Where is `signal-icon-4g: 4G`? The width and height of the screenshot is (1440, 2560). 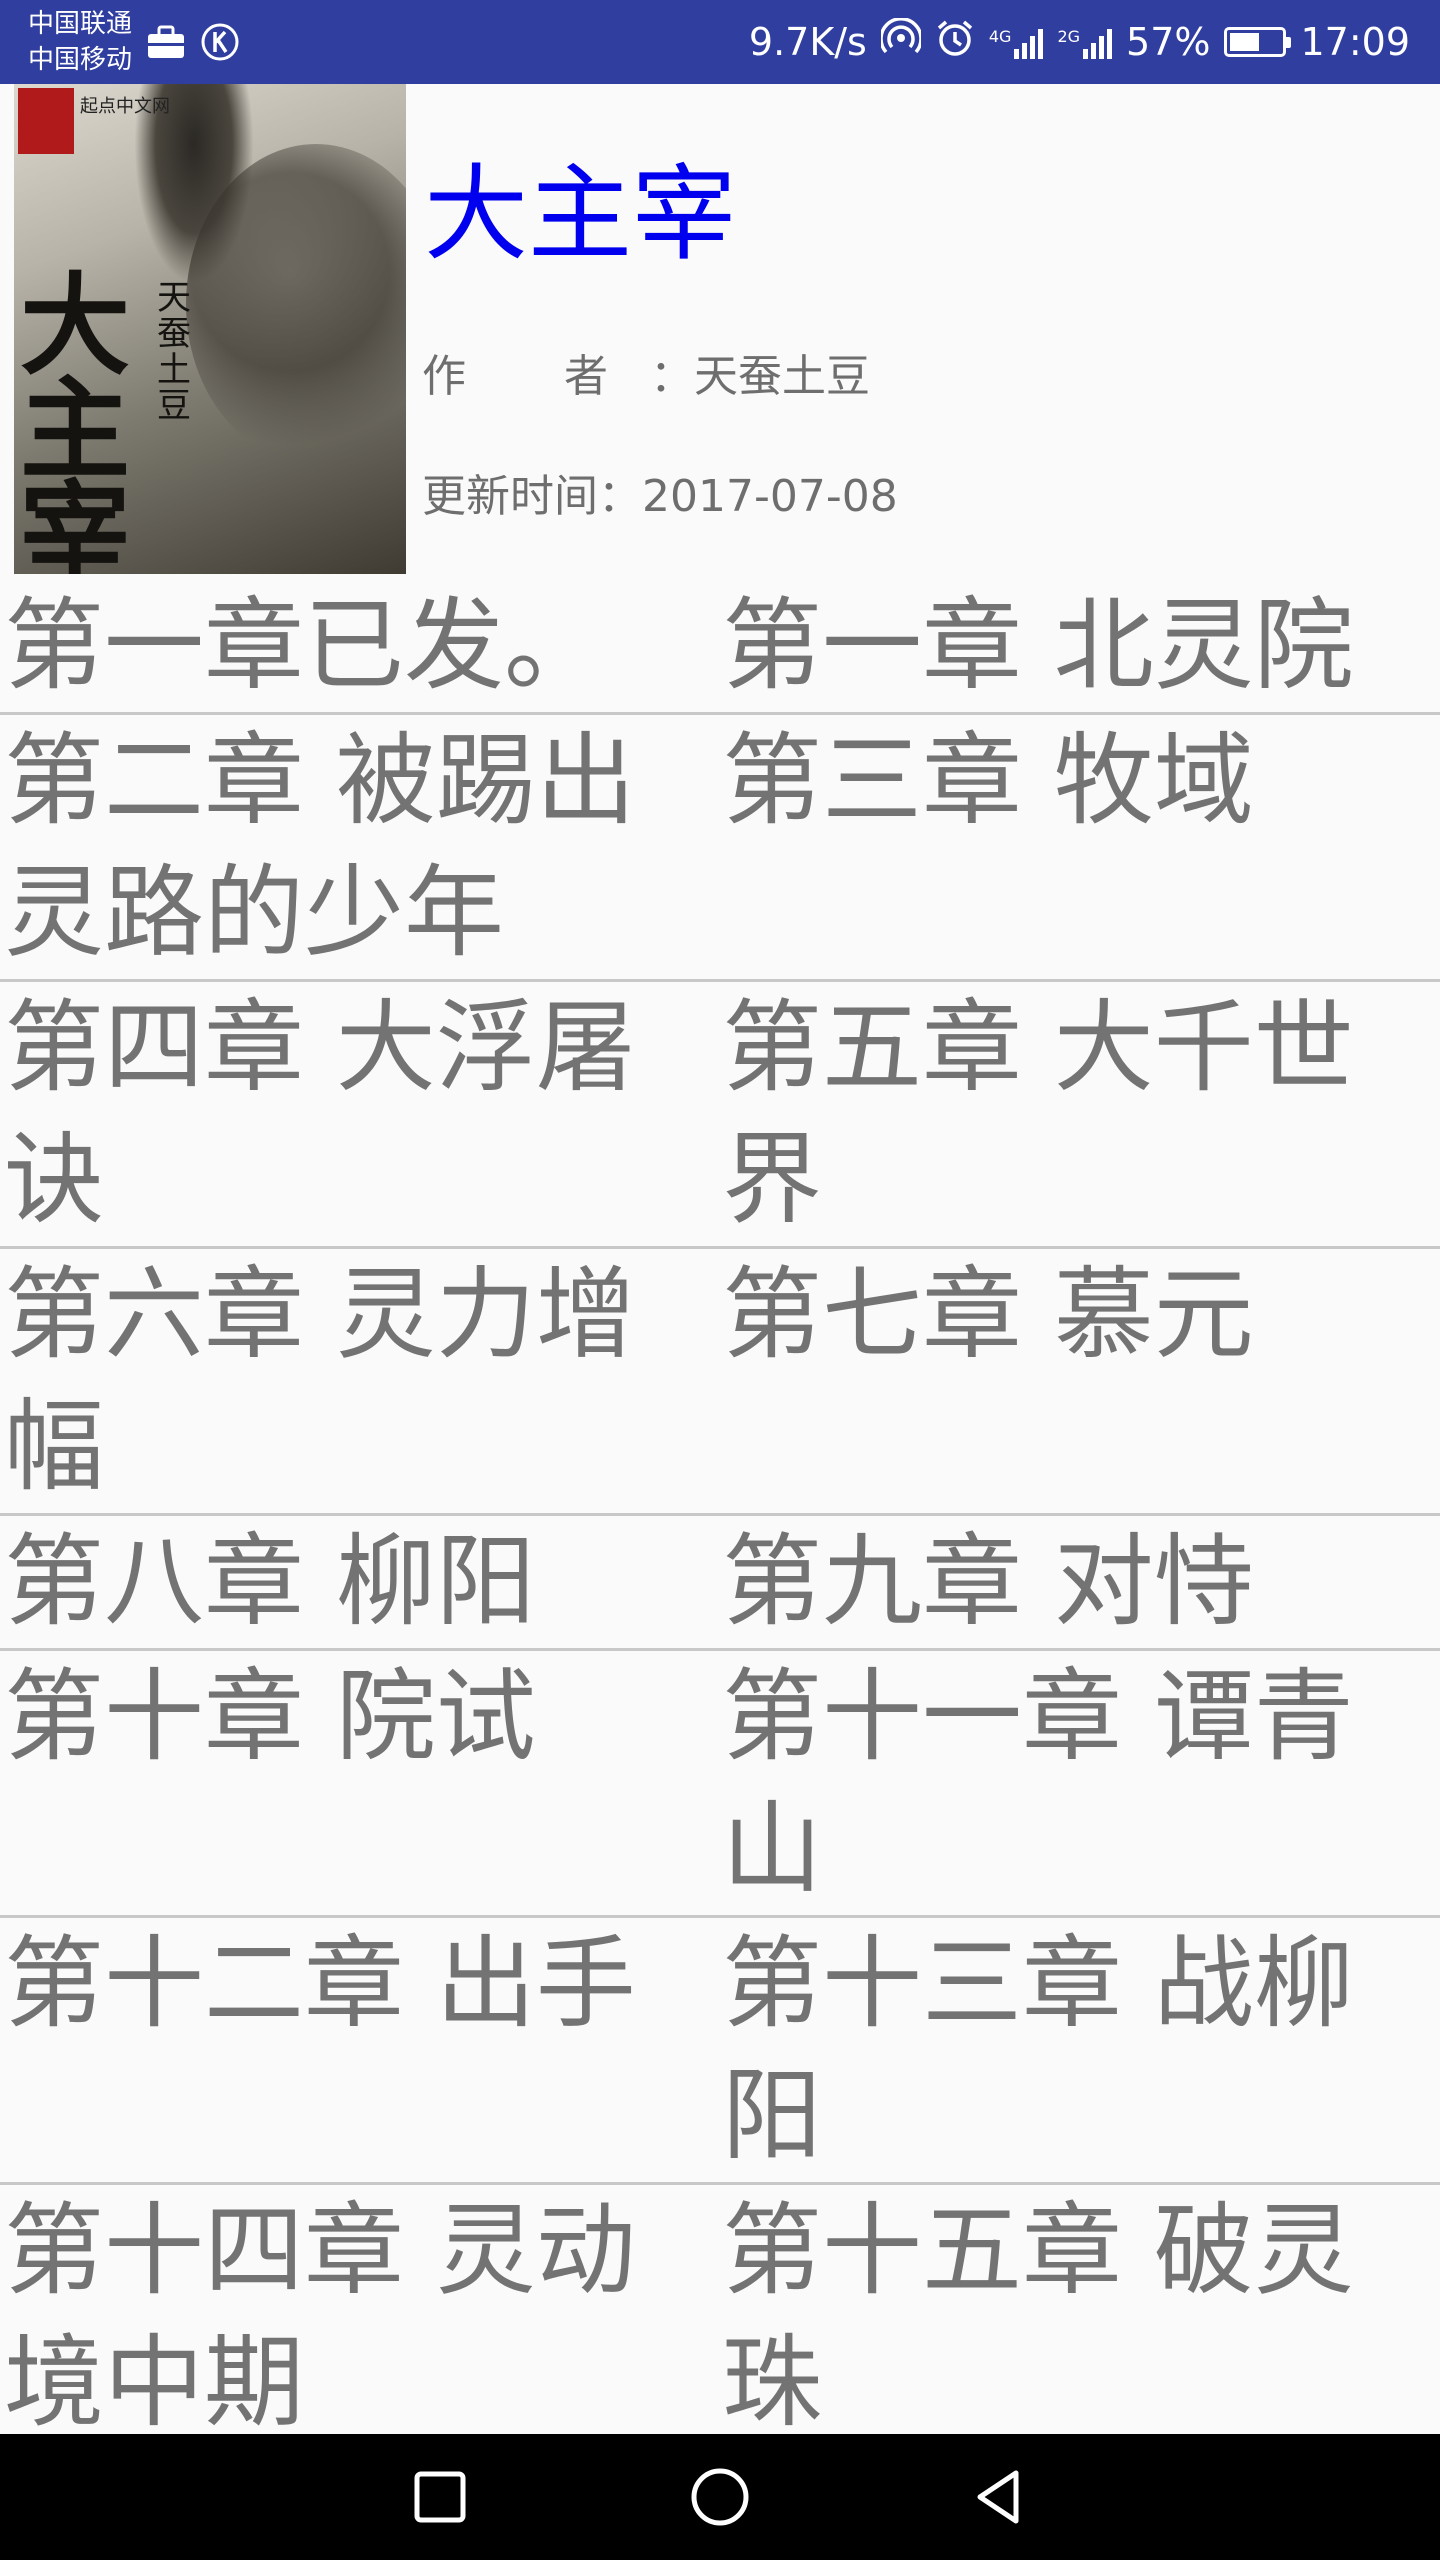 signal-icon-4g: 4G is located at coordinates (1016, 42).